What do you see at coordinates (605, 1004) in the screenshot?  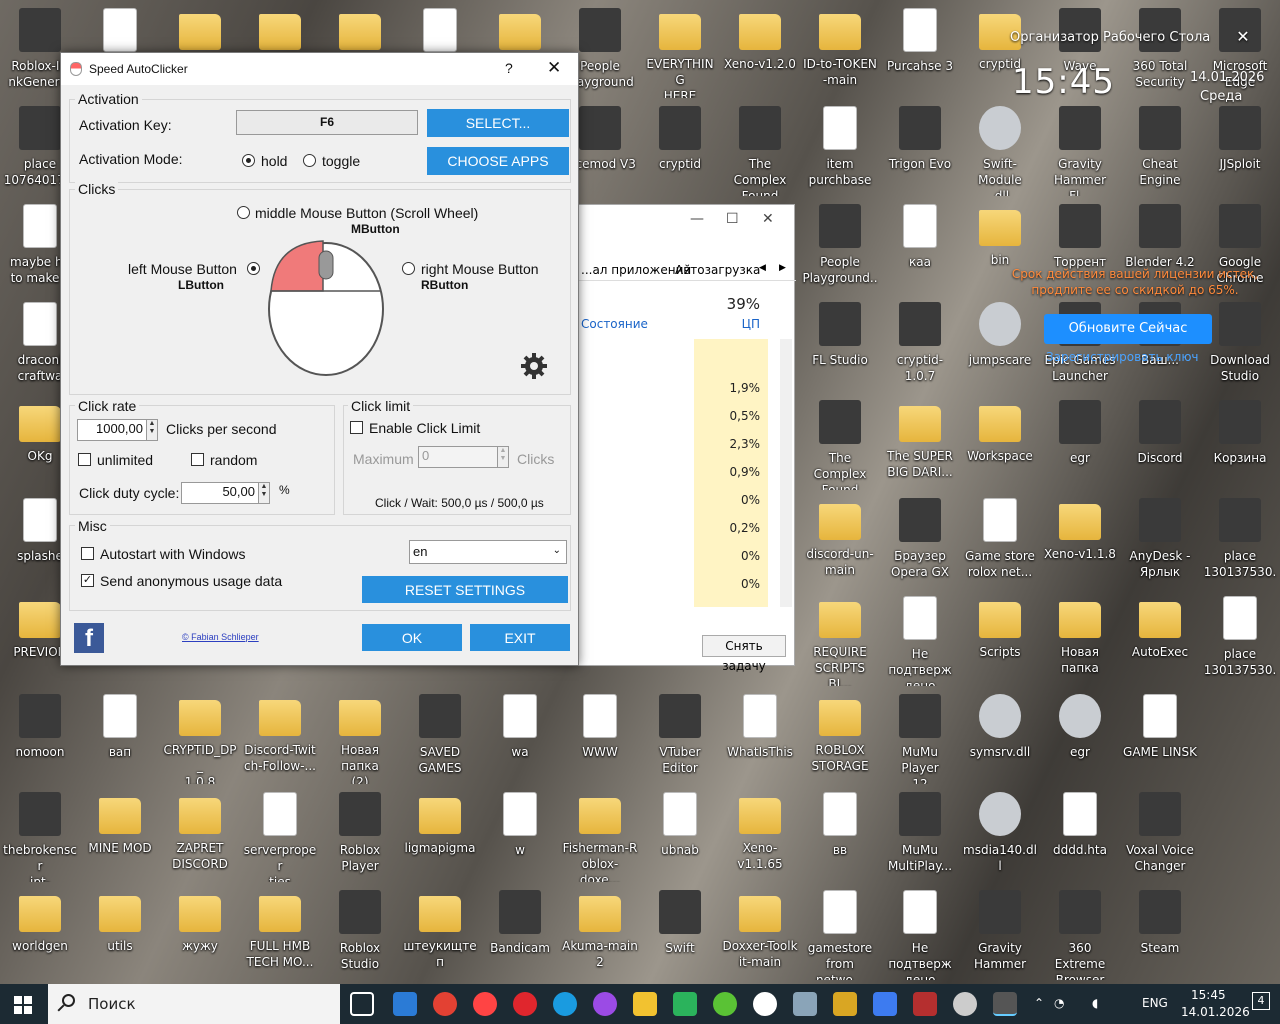 I see `browser-icon` at bounding box center [605, 1004].